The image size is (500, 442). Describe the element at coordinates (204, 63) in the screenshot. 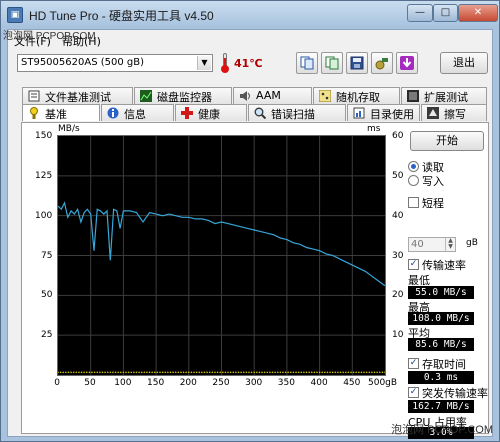

I see `chevron-down-icon: ▼` at that location.